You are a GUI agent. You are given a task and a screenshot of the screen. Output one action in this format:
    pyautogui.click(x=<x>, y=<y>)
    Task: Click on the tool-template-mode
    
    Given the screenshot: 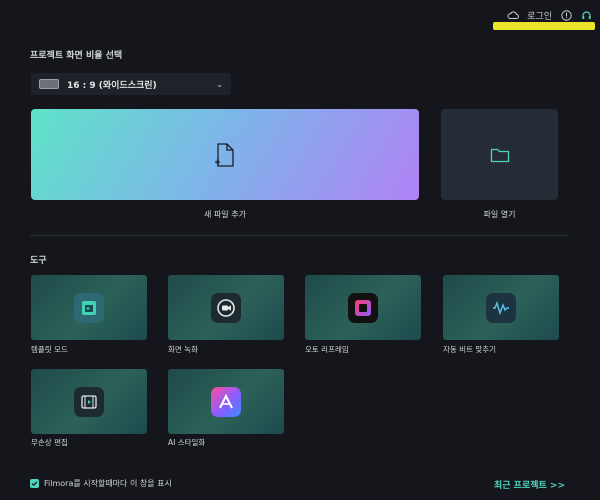 What is the action you would take?
    pyautogui.click(x=89, y=307)
    